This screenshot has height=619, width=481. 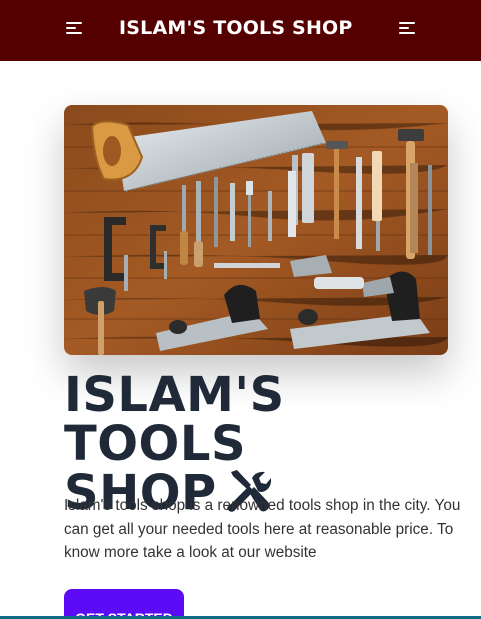 I want to click on brand-title: ISLAM'S TOOLS SHOP, so click(x=236, y=28).